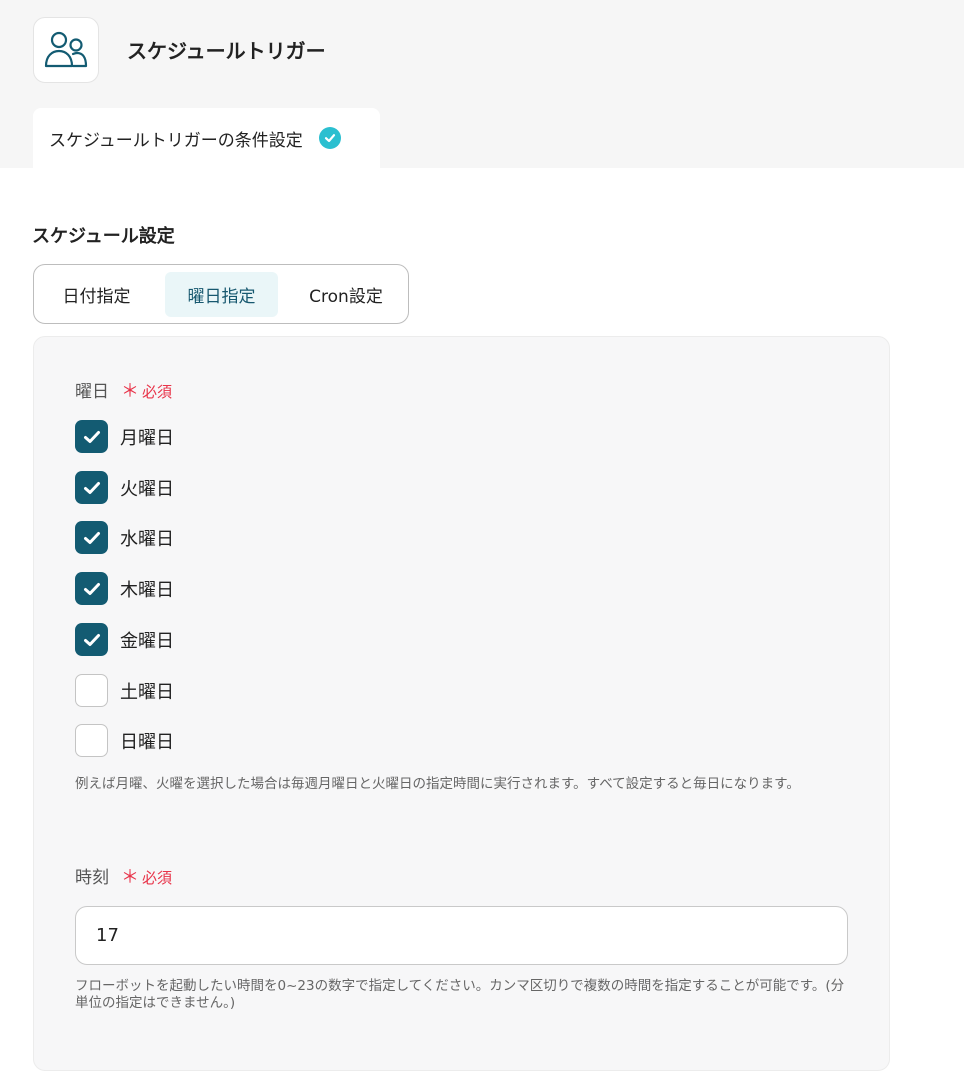 Image resolution: width=964 pixels, height=1082 pixels. What do you see at coordinates (147, 641) in the screenshot?
I see `checkbox-label: 金曜日` at bounding box center [147, 641].